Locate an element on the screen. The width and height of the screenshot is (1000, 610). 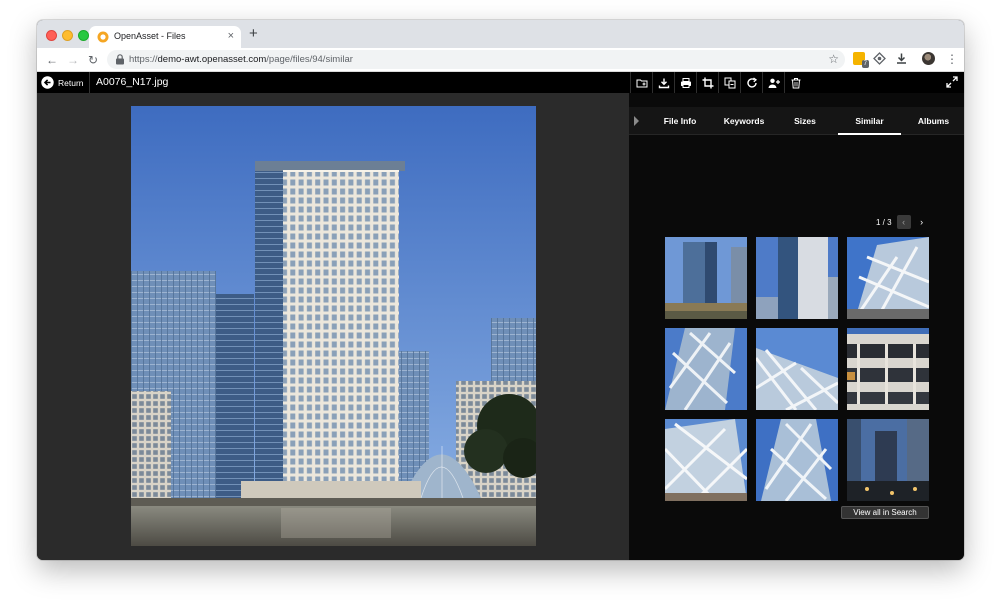
close-window-button is located at coordinates (51, 35).